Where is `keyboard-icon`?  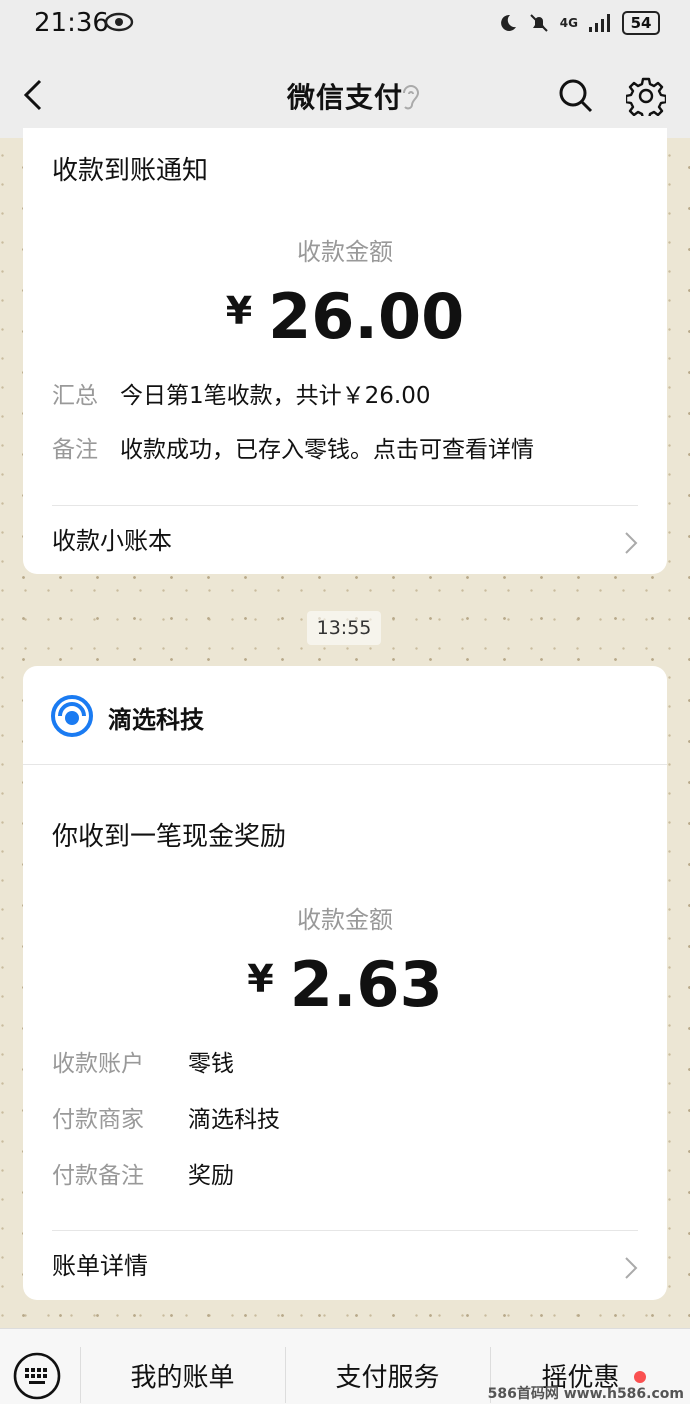
keyboard-icon is located at coordinates (37, 1376).